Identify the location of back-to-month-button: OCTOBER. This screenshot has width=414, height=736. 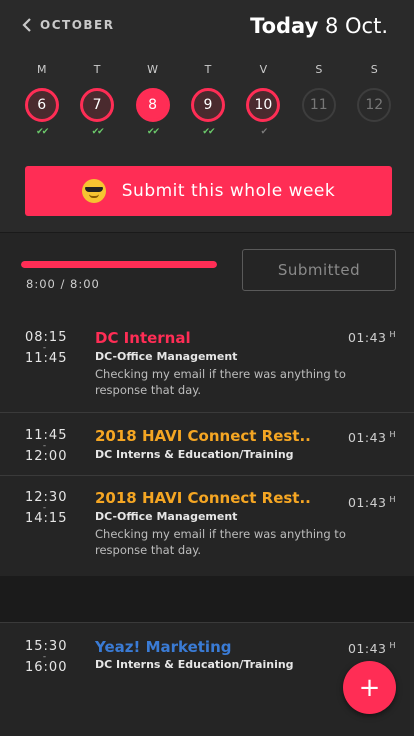
(68, 25).